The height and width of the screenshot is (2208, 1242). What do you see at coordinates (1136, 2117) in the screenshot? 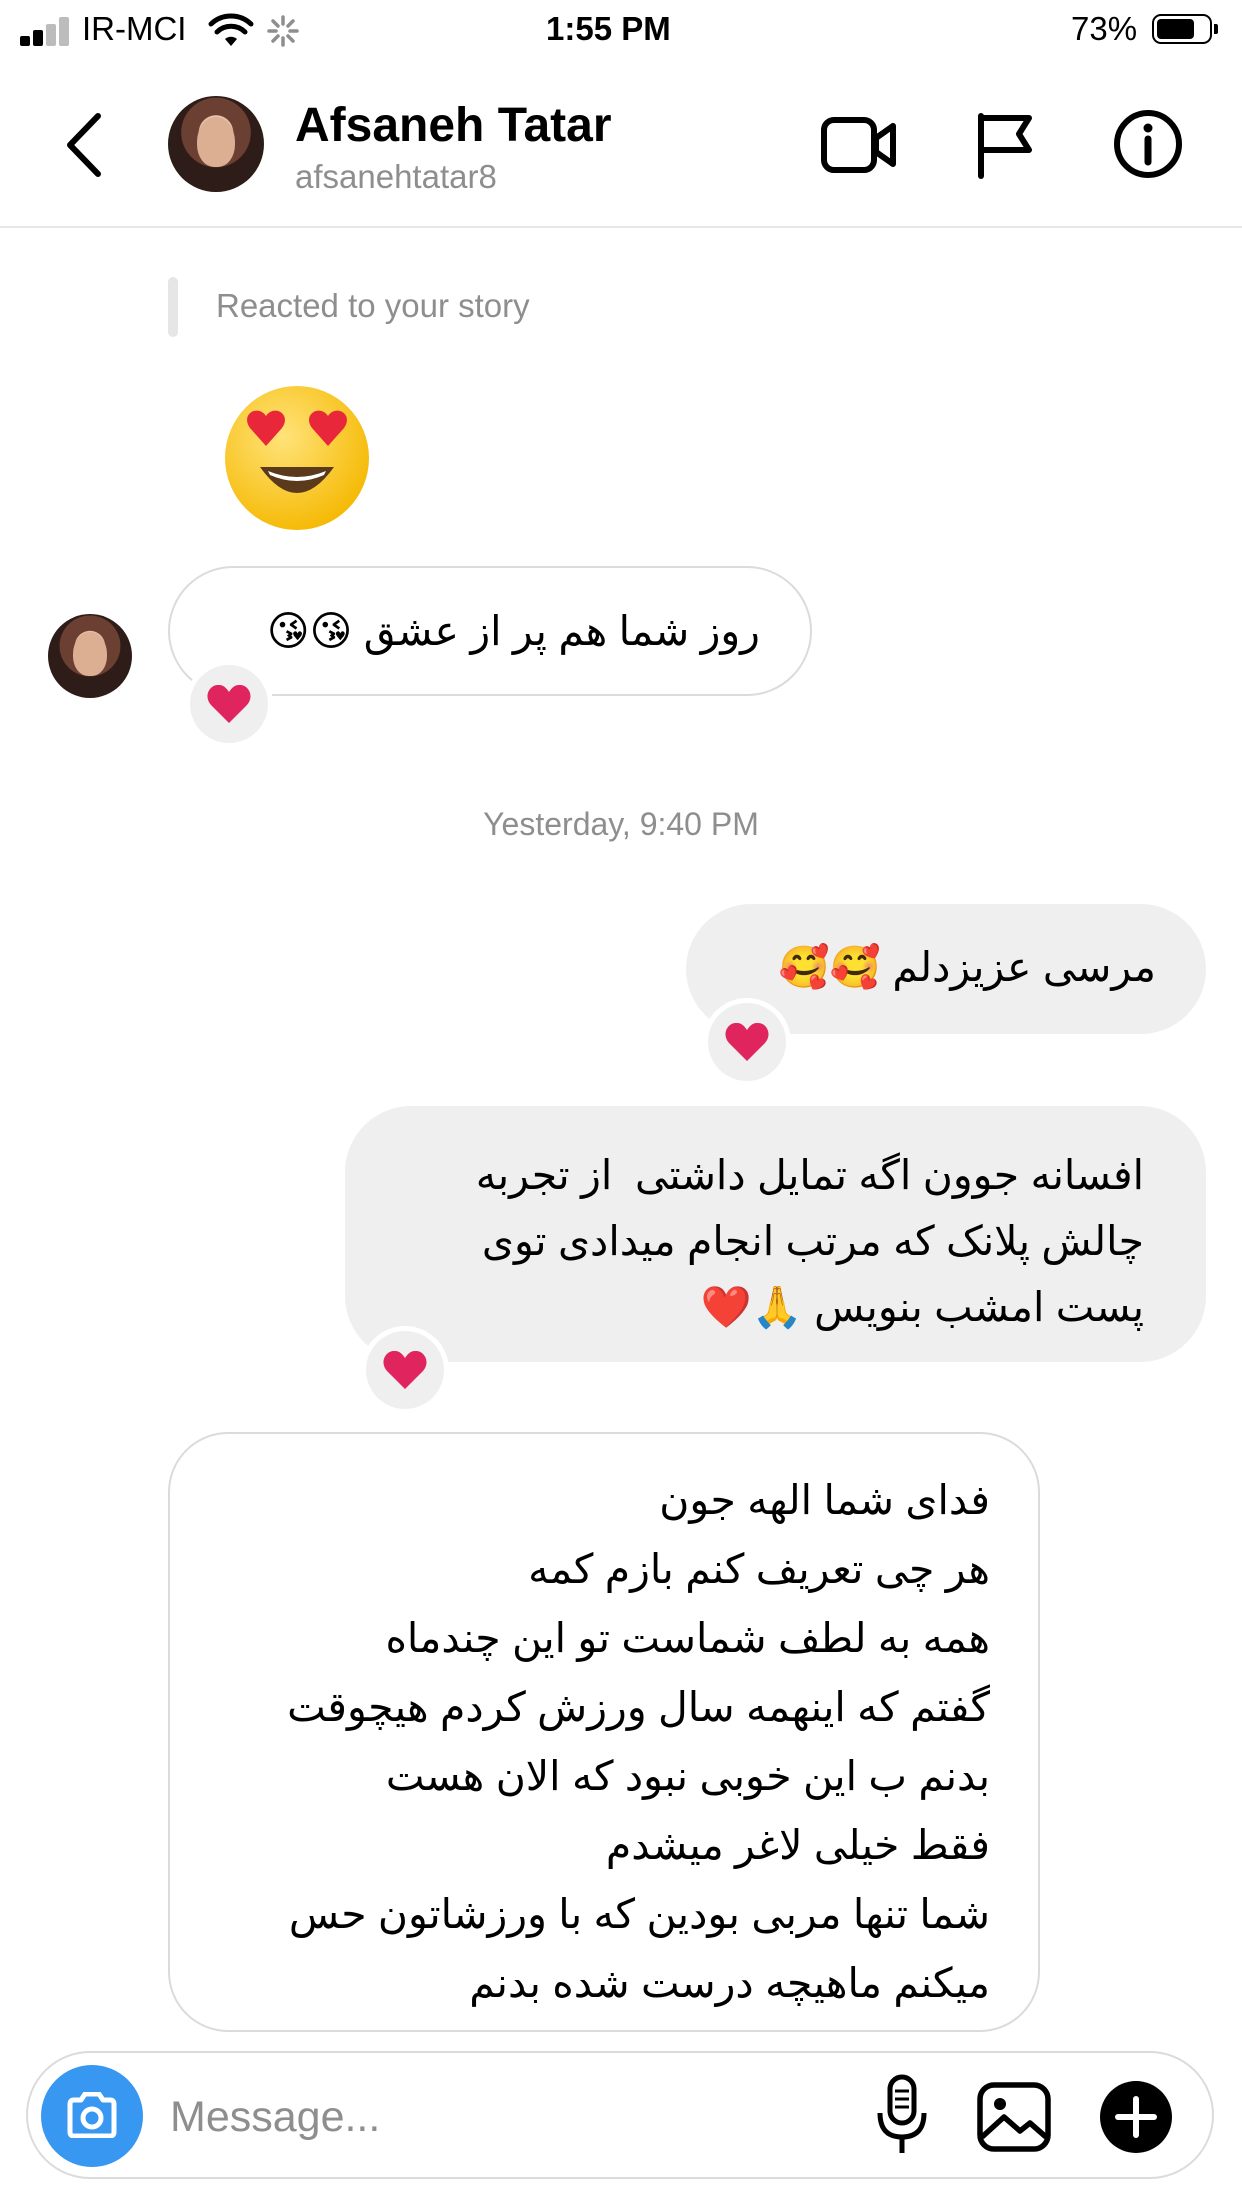
I see `plus-icon` at bounding box center [1136, 2117].